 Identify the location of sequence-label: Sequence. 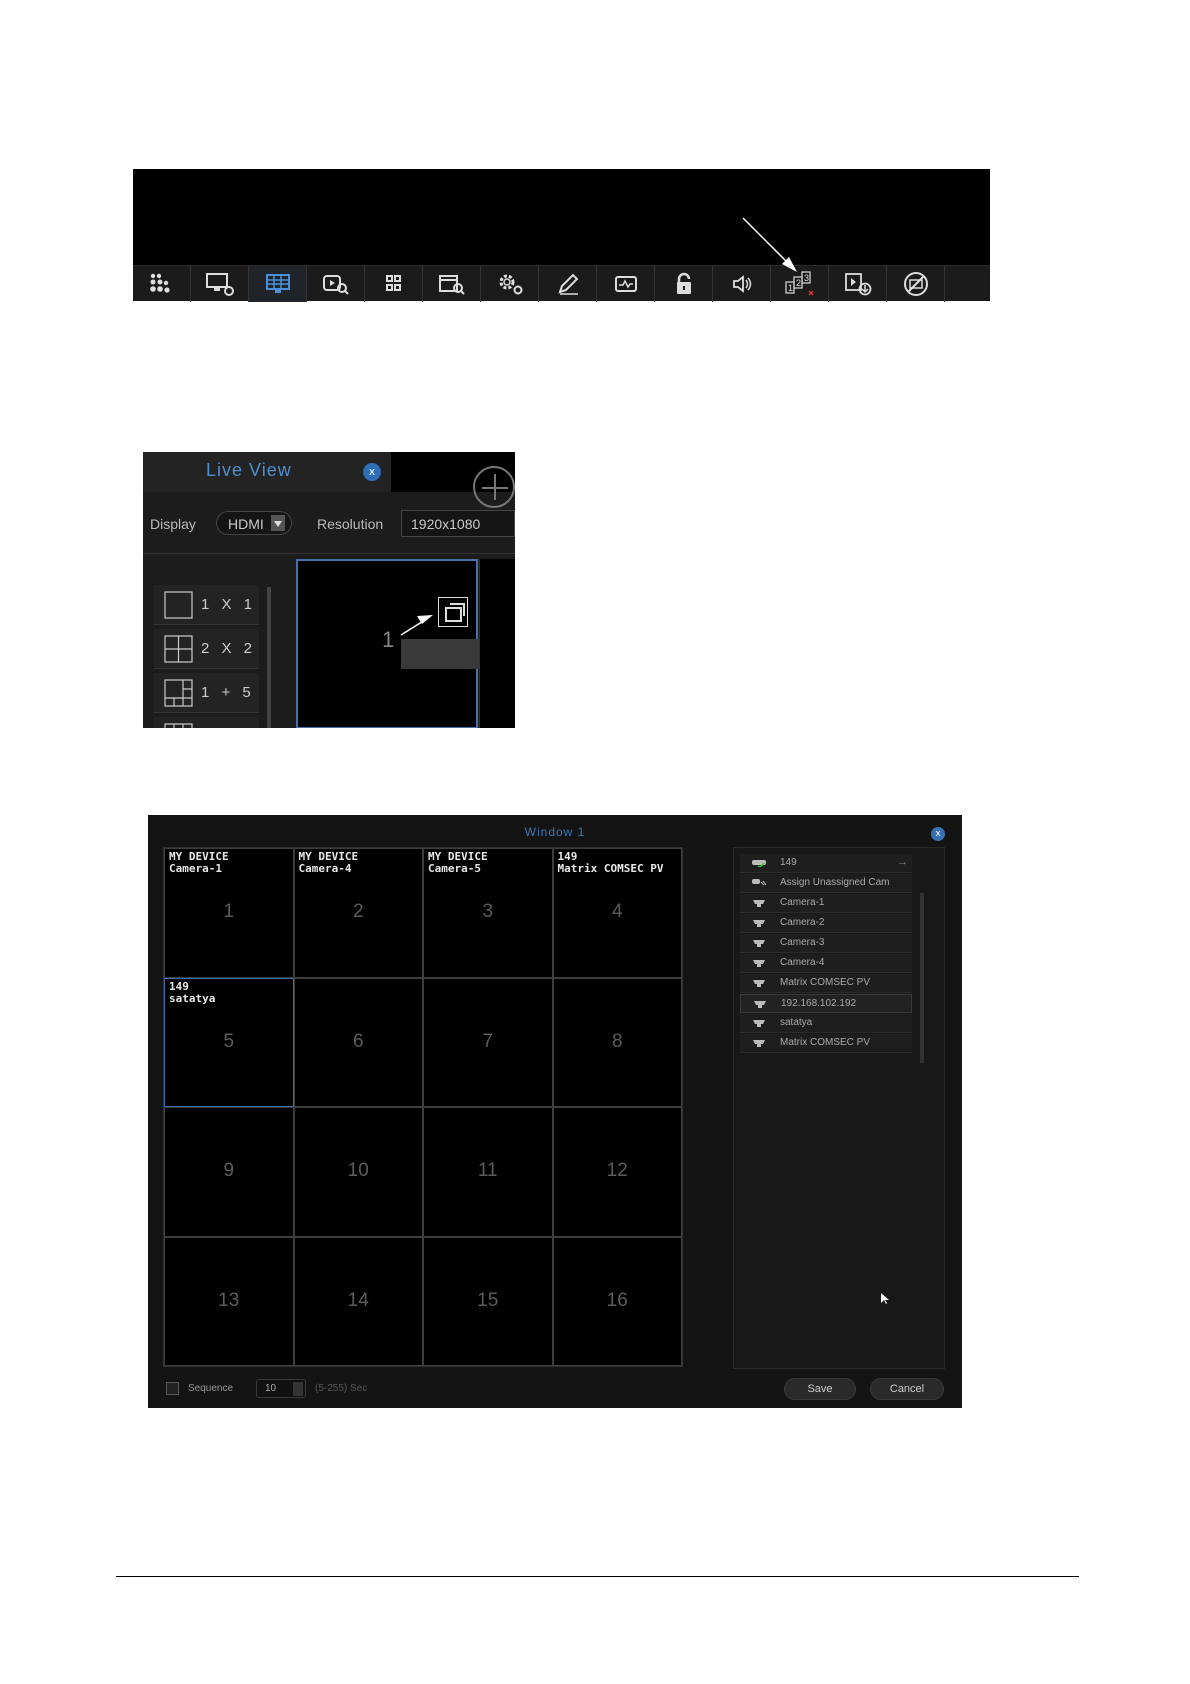
(211, 1388).